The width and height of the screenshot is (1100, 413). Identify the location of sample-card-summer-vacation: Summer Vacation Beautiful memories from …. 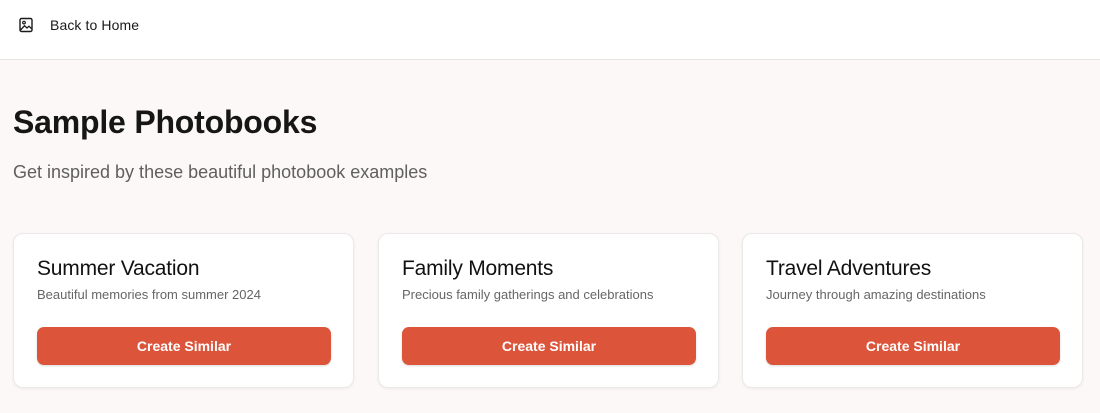
(183, 310).